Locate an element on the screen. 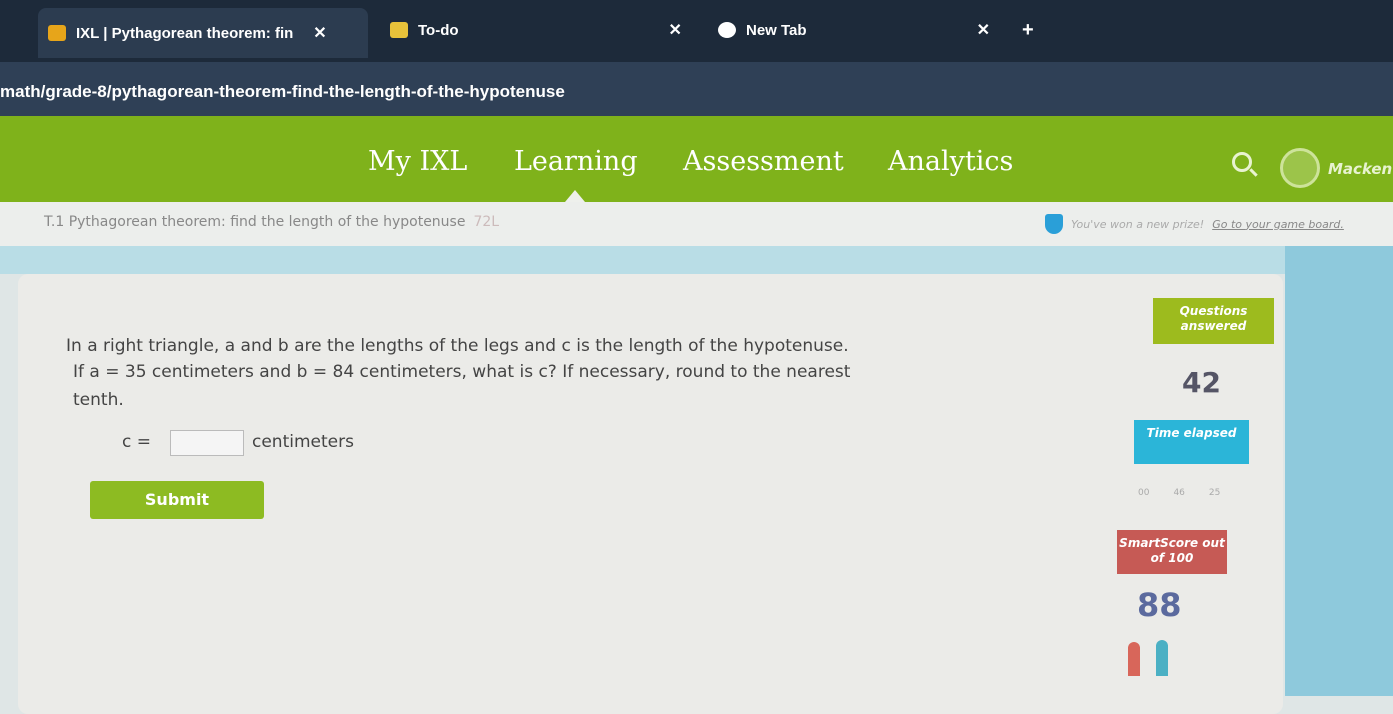 The height and width of the screenshot is (714, 1393). nav-learning: Learning is located at coordinates (576, 161).